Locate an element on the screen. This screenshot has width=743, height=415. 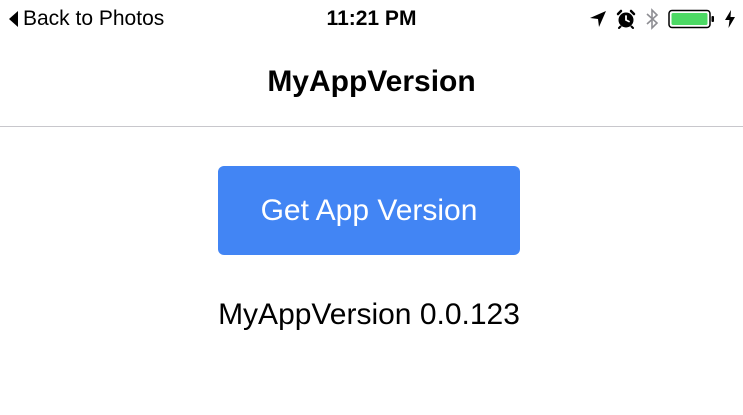
status-icons is located at coordinates (662, 19).